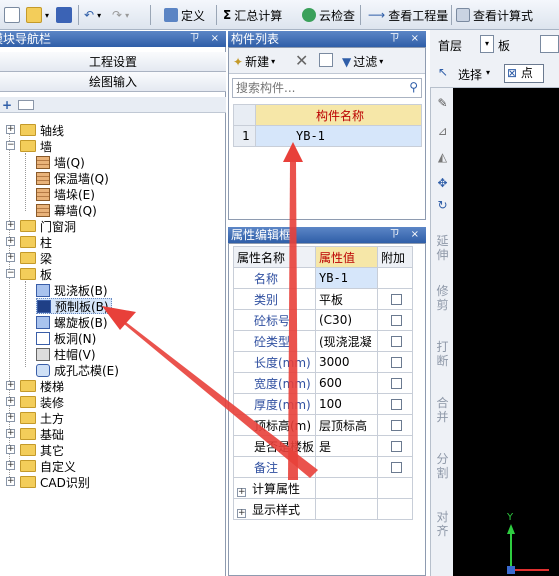  Describe the element at coordinates (293, 320) in the screenshot. I see `arrow-to-yb1` at that location.